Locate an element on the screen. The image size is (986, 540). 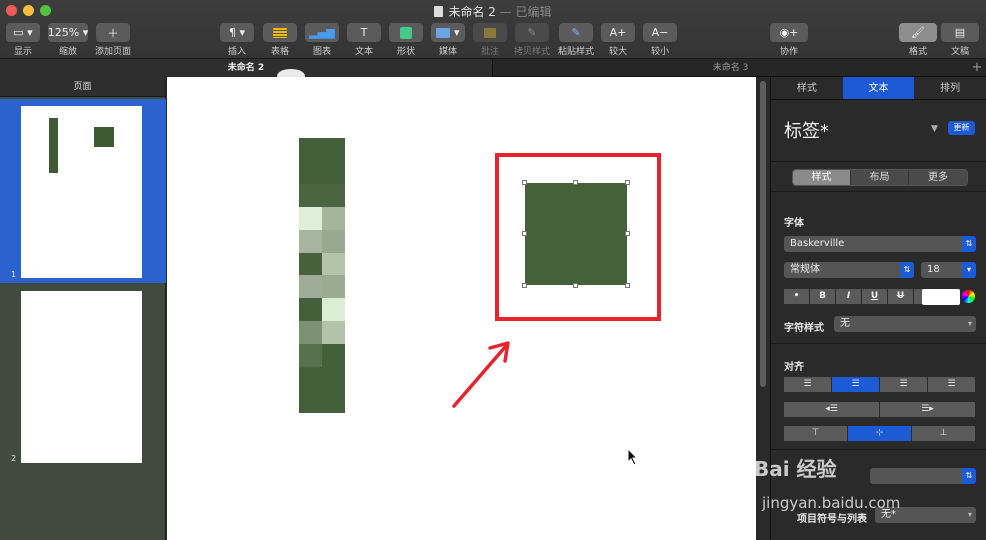
bigger-button: A+ 较大 is located at coordinates (618, 40).